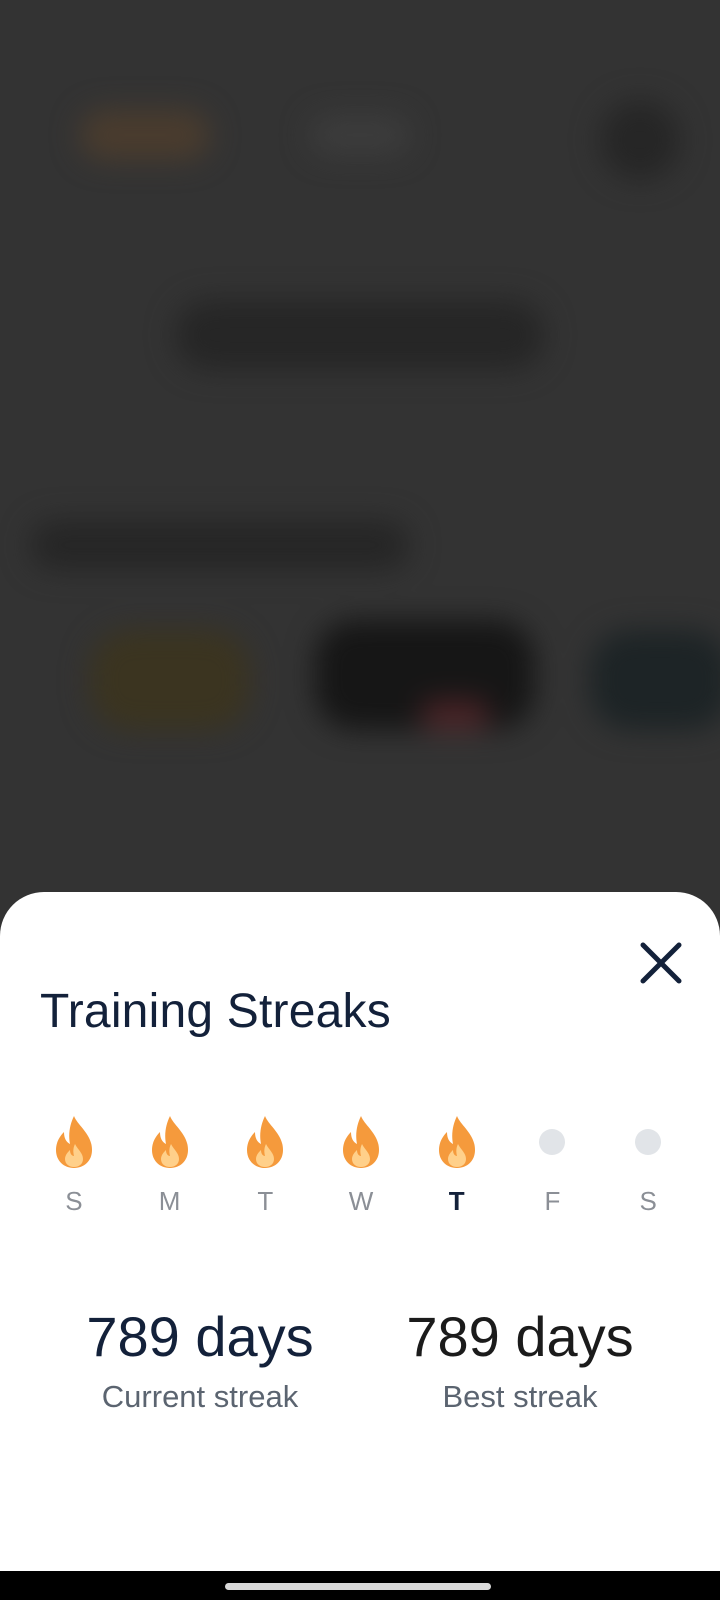  I want to click on weekday-letter: M, so click(169, 1201).